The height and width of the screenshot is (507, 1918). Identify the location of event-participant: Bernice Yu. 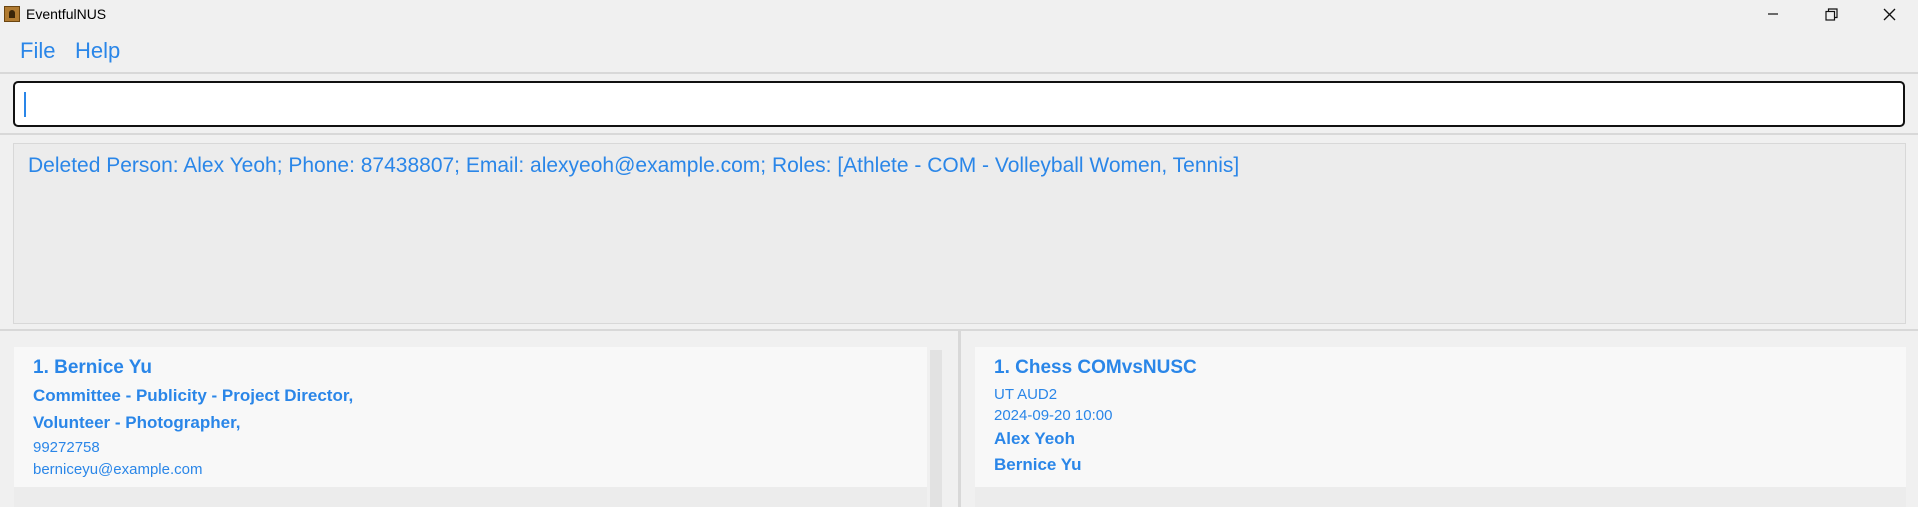
(1038, 464).